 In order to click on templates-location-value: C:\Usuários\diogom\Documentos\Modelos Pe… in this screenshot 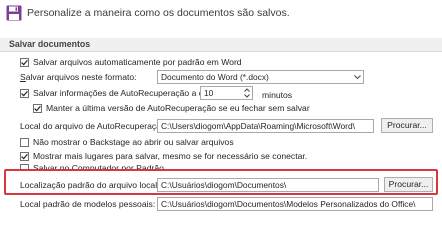, I will do `click(288, 204)`.